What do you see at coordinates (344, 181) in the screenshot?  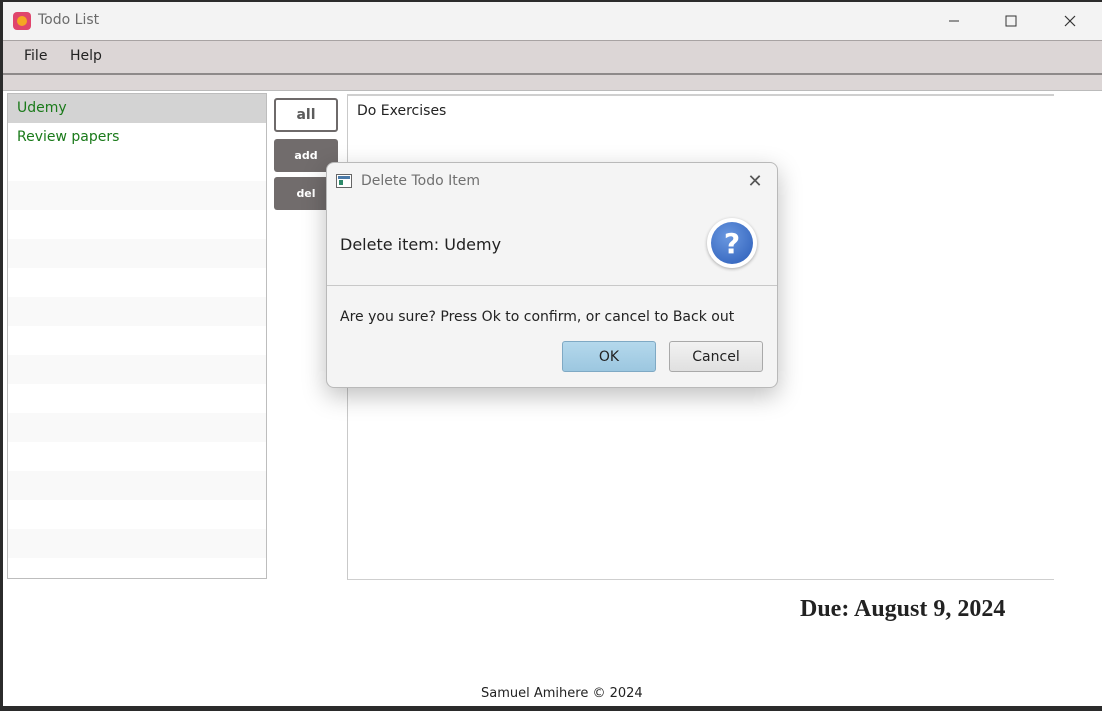 I see `dialog-window-icon` at bounding box center [344, 181].